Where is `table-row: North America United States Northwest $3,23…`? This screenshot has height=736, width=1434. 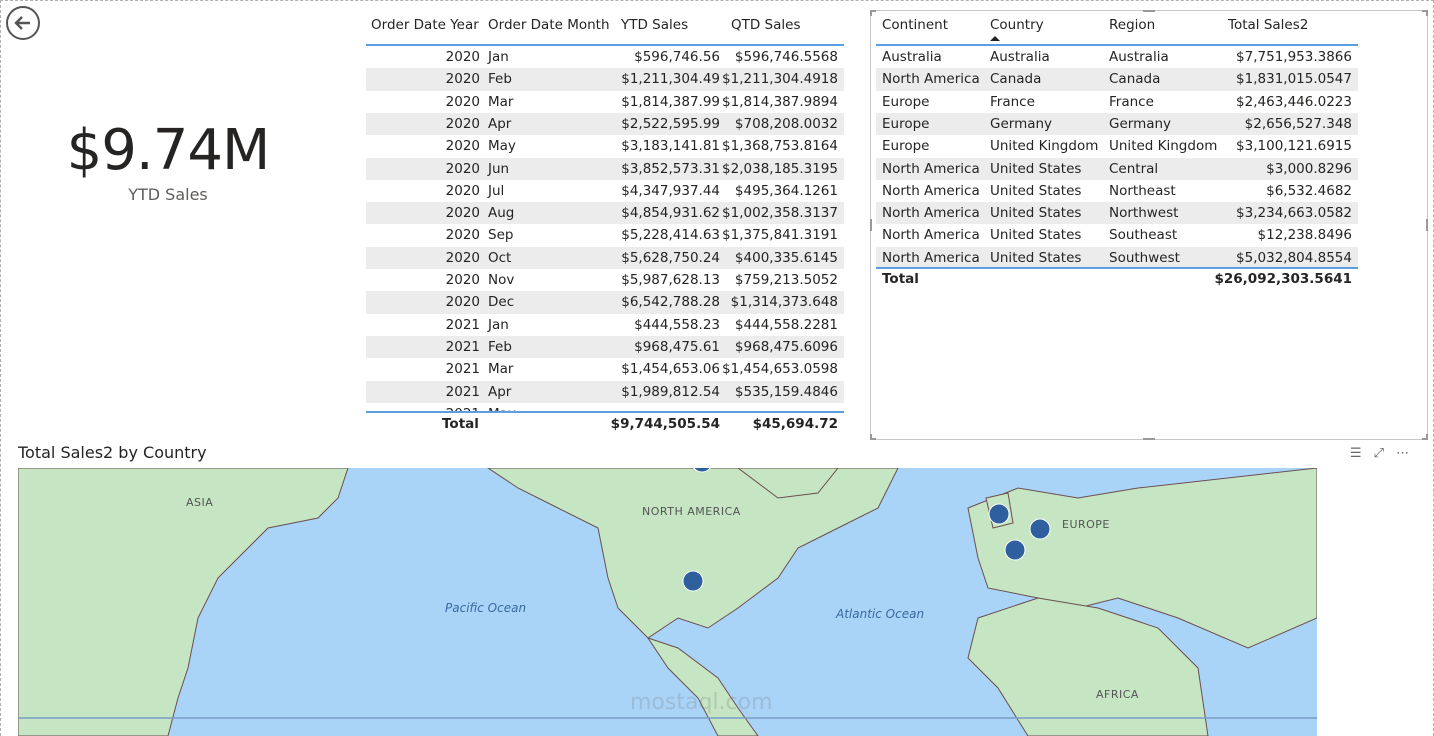 table-row: North America United States Northwest $3,23… is located at coordinates (1117, 213).